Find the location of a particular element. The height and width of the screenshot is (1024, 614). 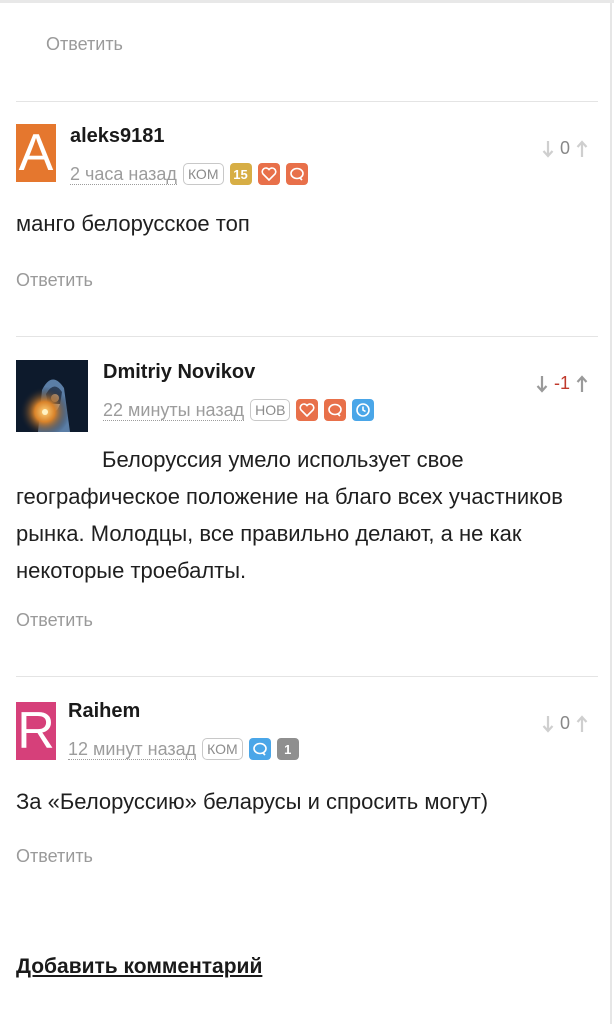

timestamp: 12 минут назад is located at coordinates (132, 749).